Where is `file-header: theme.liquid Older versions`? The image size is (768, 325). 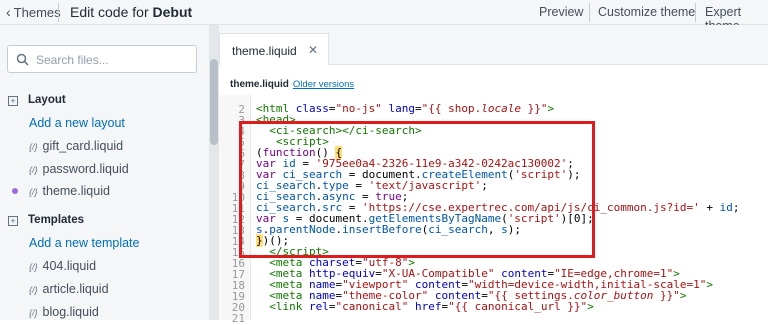 file-header: theme.liquid Older versions is located at coordinates (292, 84).